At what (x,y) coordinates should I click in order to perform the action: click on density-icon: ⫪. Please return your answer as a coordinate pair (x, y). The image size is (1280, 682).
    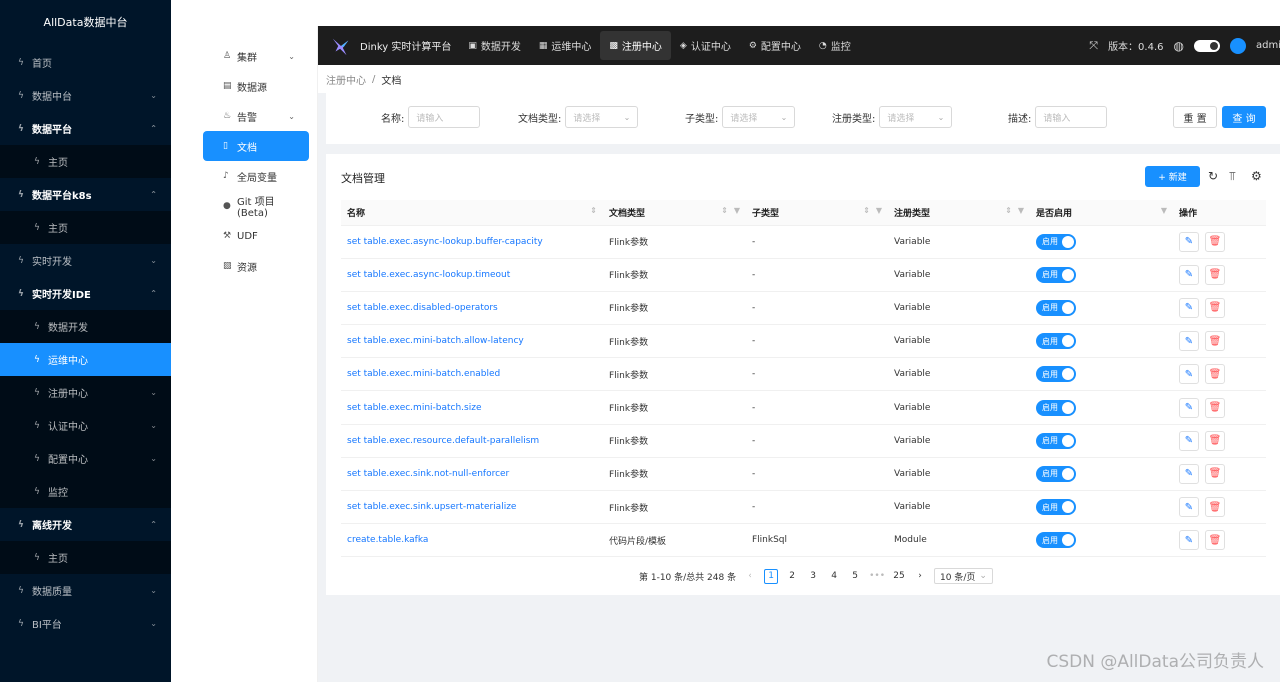
    Looking at the image, I should click on (1232, 176).